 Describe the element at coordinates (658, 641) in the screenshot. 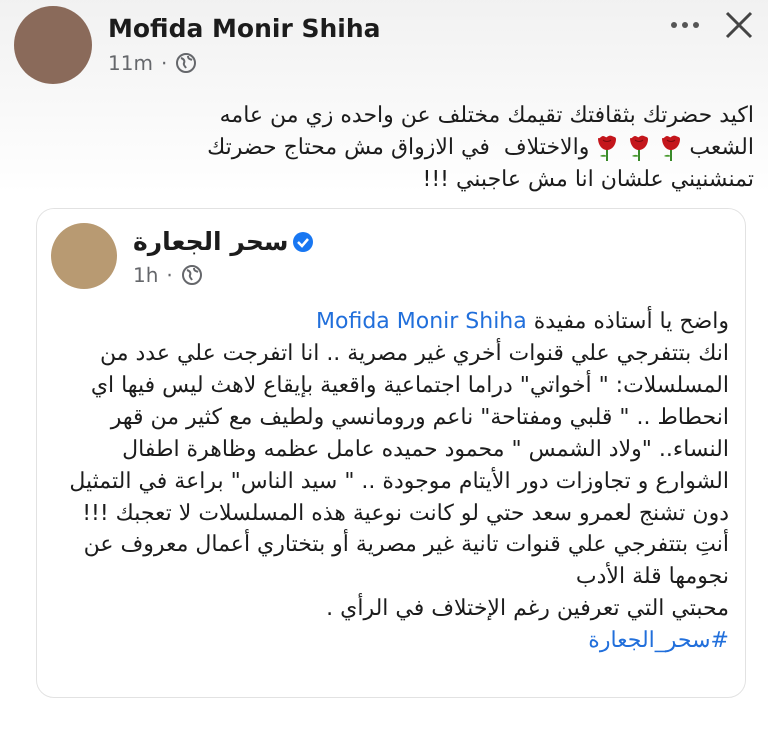

I see `hashtag-link: #سحر_الجعارة` at that location.